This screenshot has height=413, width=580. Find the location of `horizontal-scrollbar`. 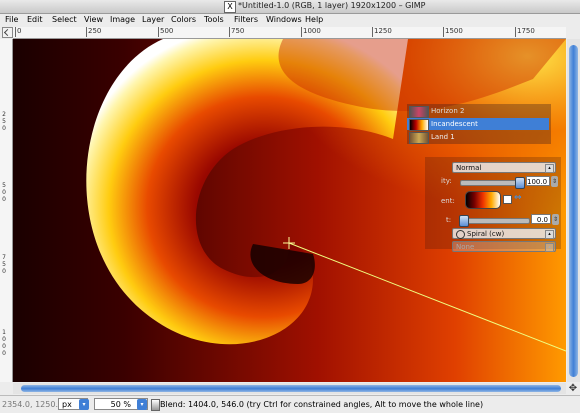

horizontal-scrollbar is located at coordinates (289, 388).